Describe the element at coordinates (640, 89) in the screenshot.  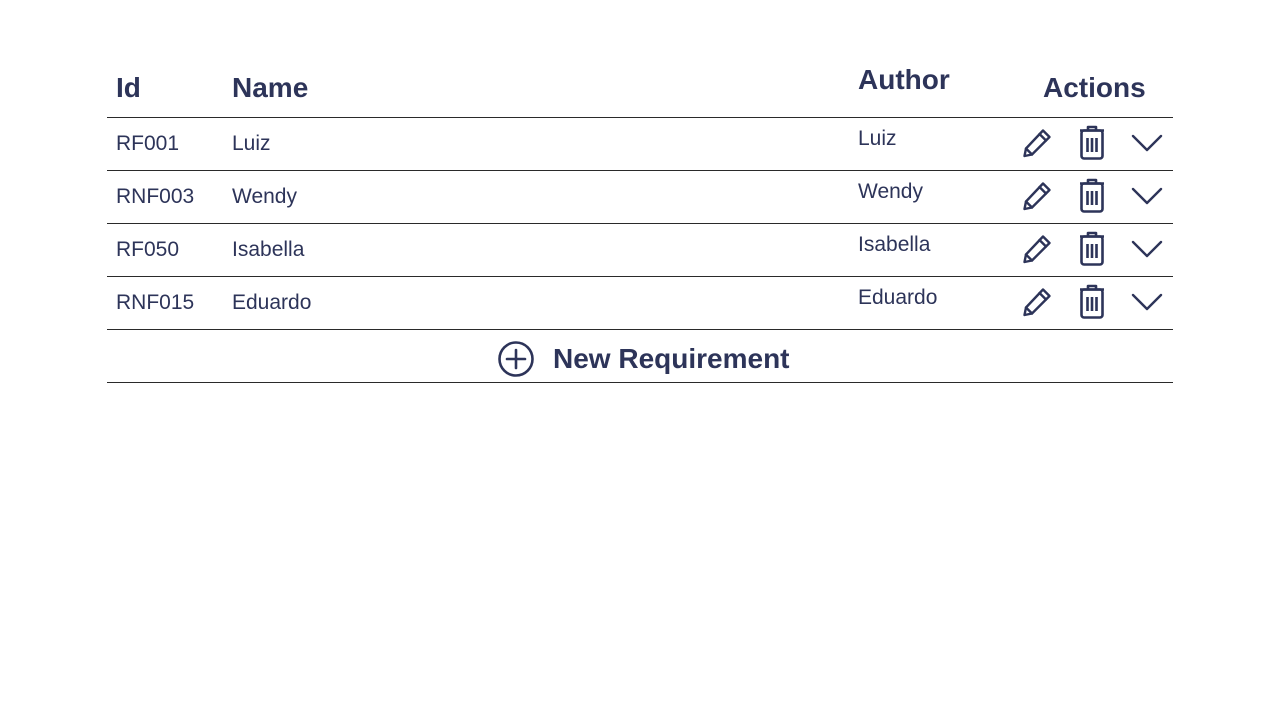
I see `table-header: Id Name Author Actions` at that location.